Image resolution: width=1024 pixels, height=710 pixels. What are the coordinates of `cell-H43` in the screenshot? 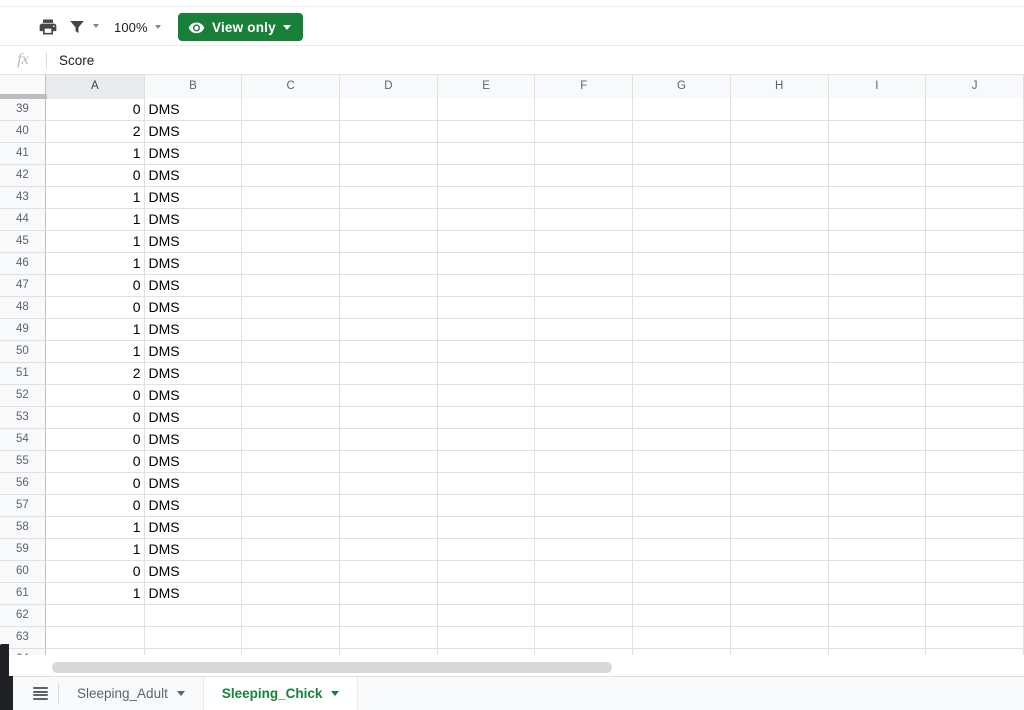 It's located at (779, 198).